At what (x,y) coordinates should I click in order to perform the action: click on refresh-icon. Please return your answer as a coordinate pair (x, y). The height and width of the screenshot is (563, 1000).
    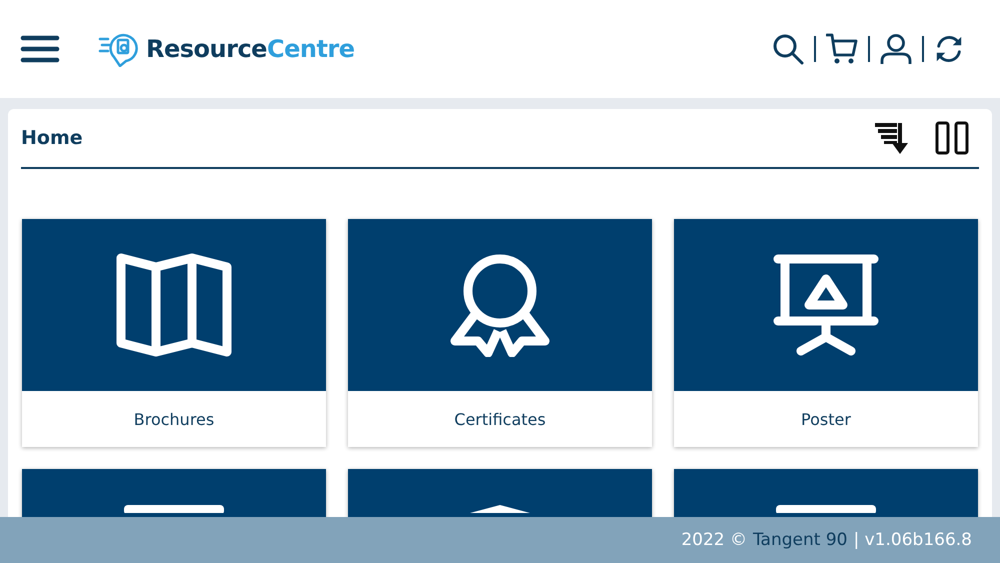
    Looking at the image, I should click on (949, 49).